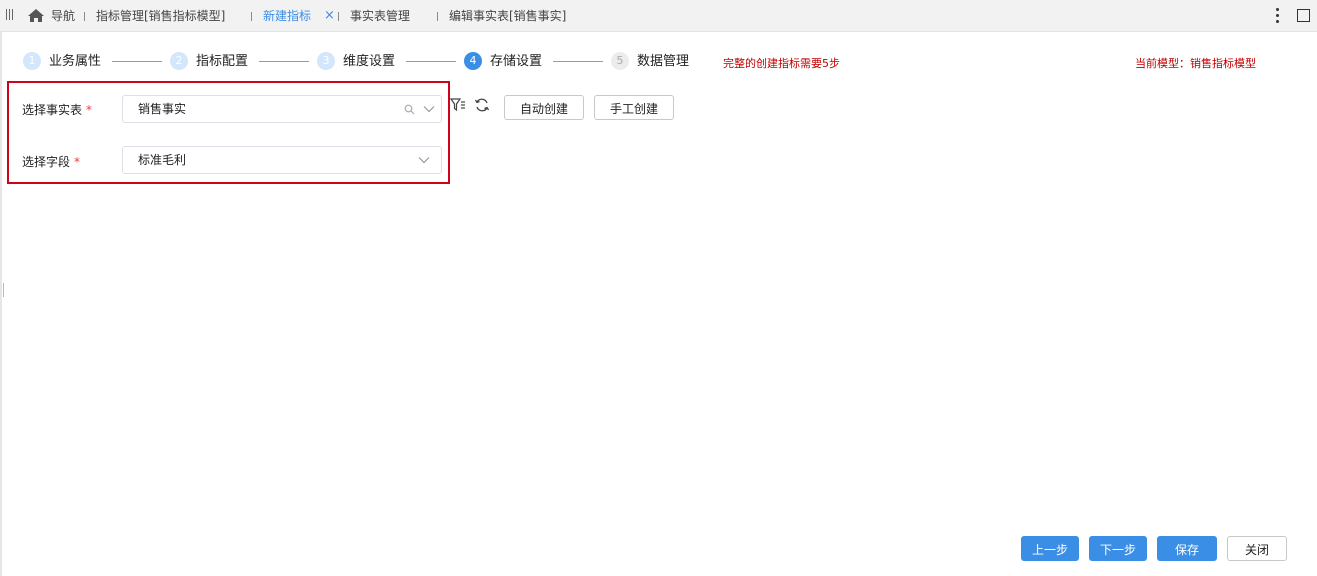 The height and width of the screenshot is (576, 1317). I want to click on left-edge, so click(1, 303).